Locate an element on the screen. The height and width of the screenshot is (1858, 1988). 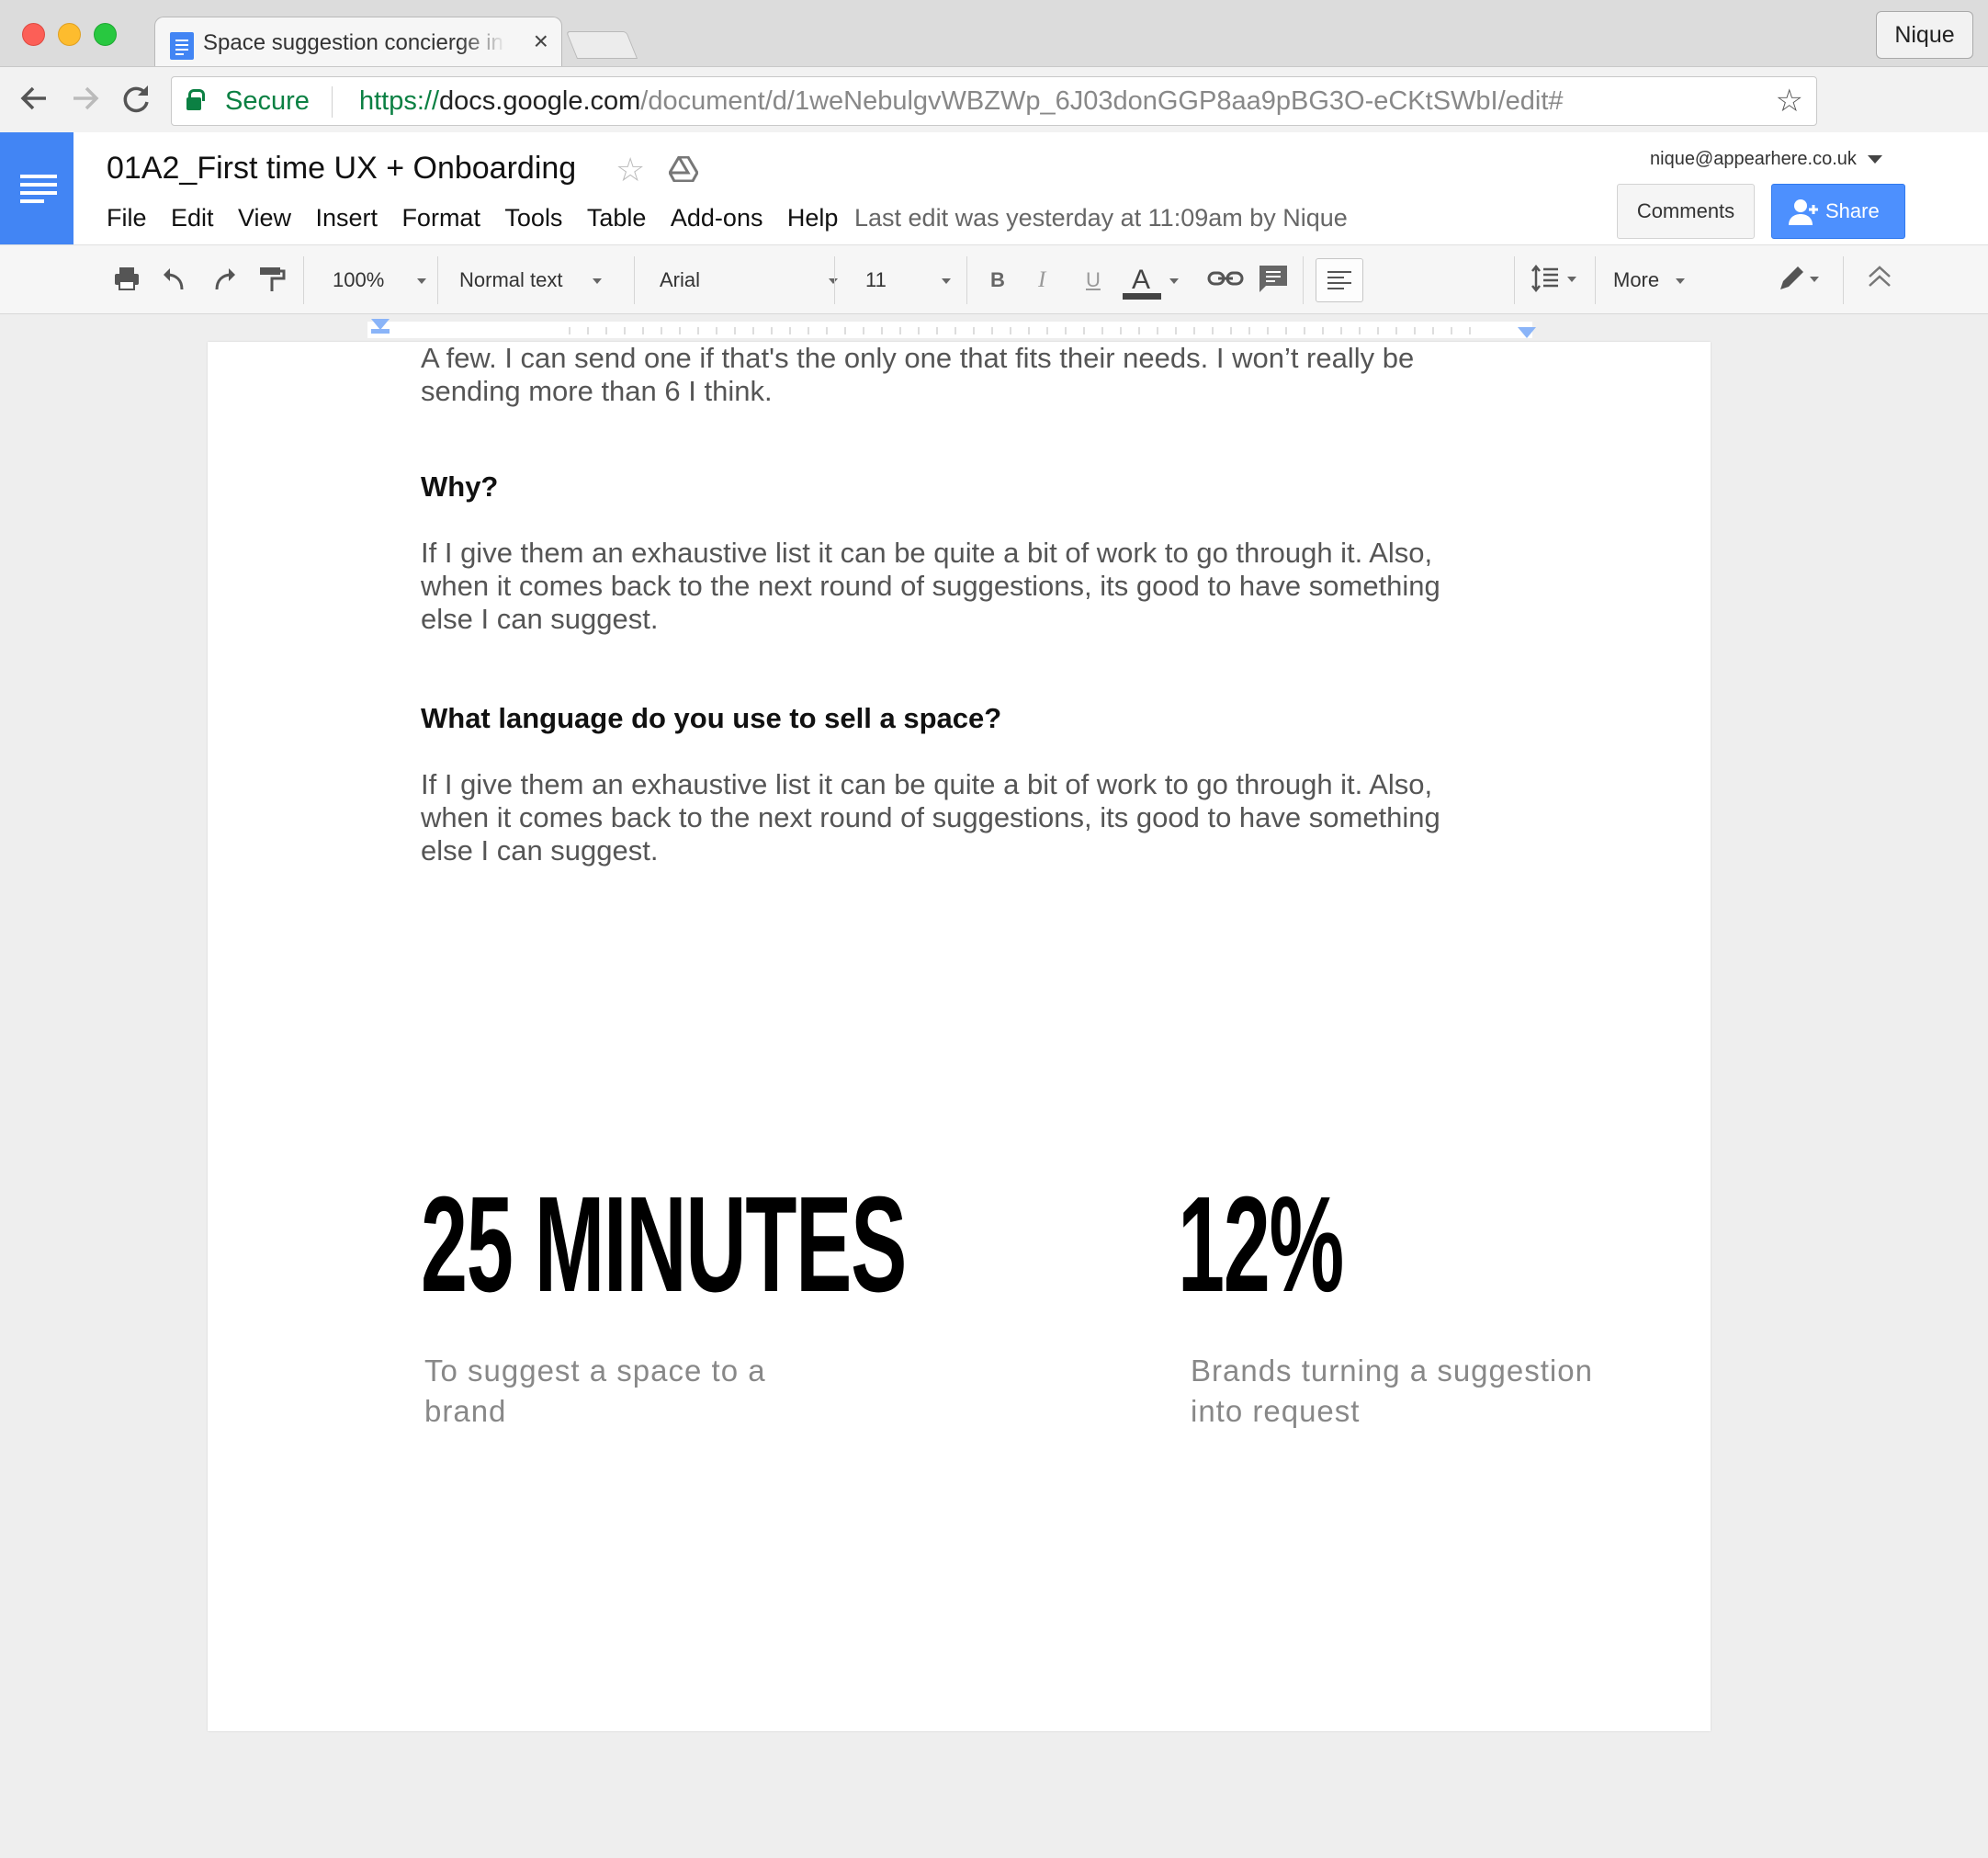
menu-edit: Edit is located at coordinates (192, 218).